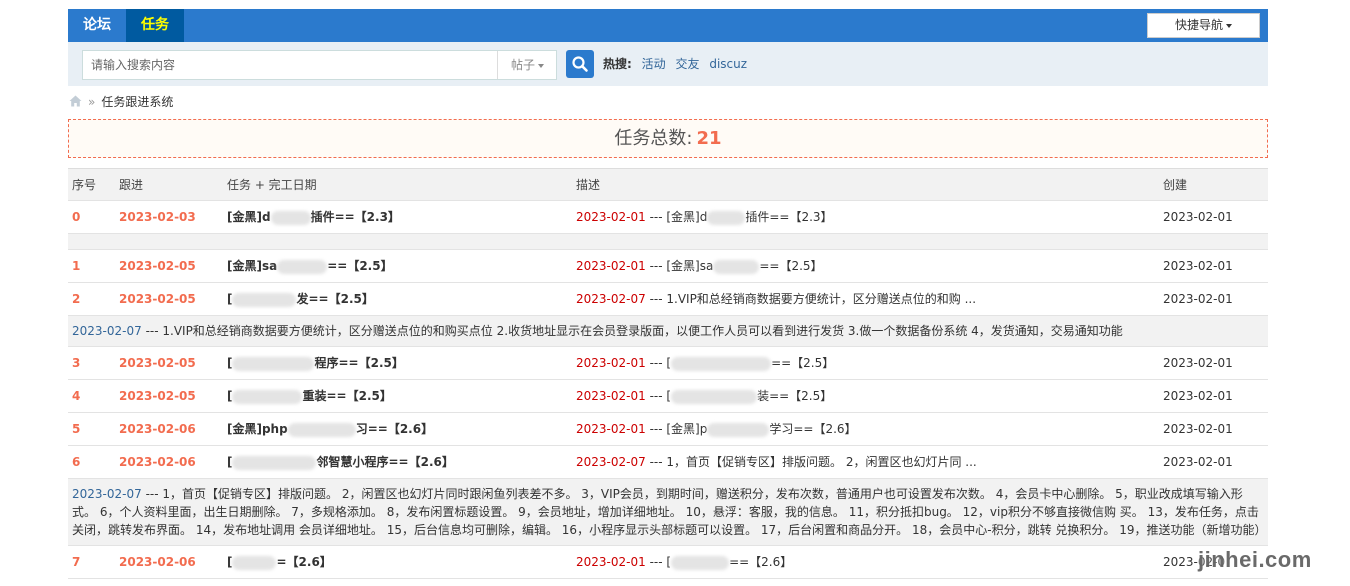 The height and width of the screenshot is (586, 1350). What do you see at coordinates (658, 363) in the screenshot?
I see `desc-text: --- [` at bounding box center [658, 363].